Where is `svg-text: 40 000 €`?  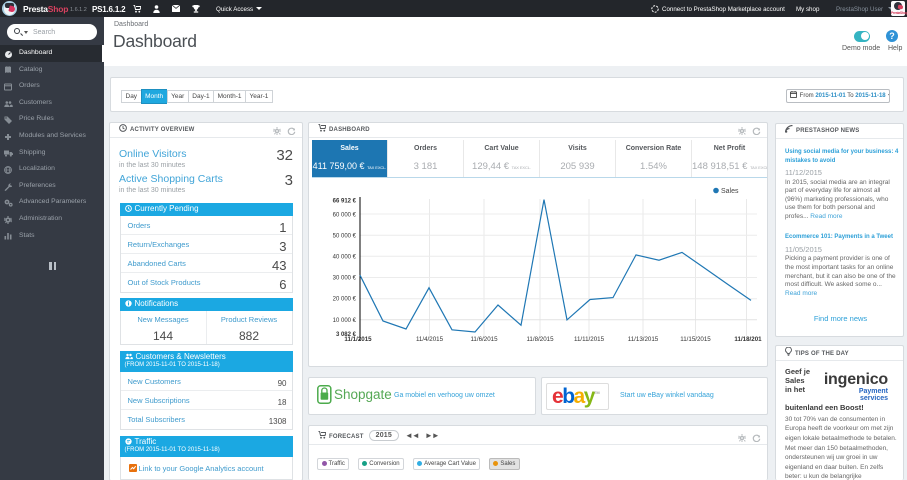
svg-text: 40 000 € is located at coordinates (345, 258).